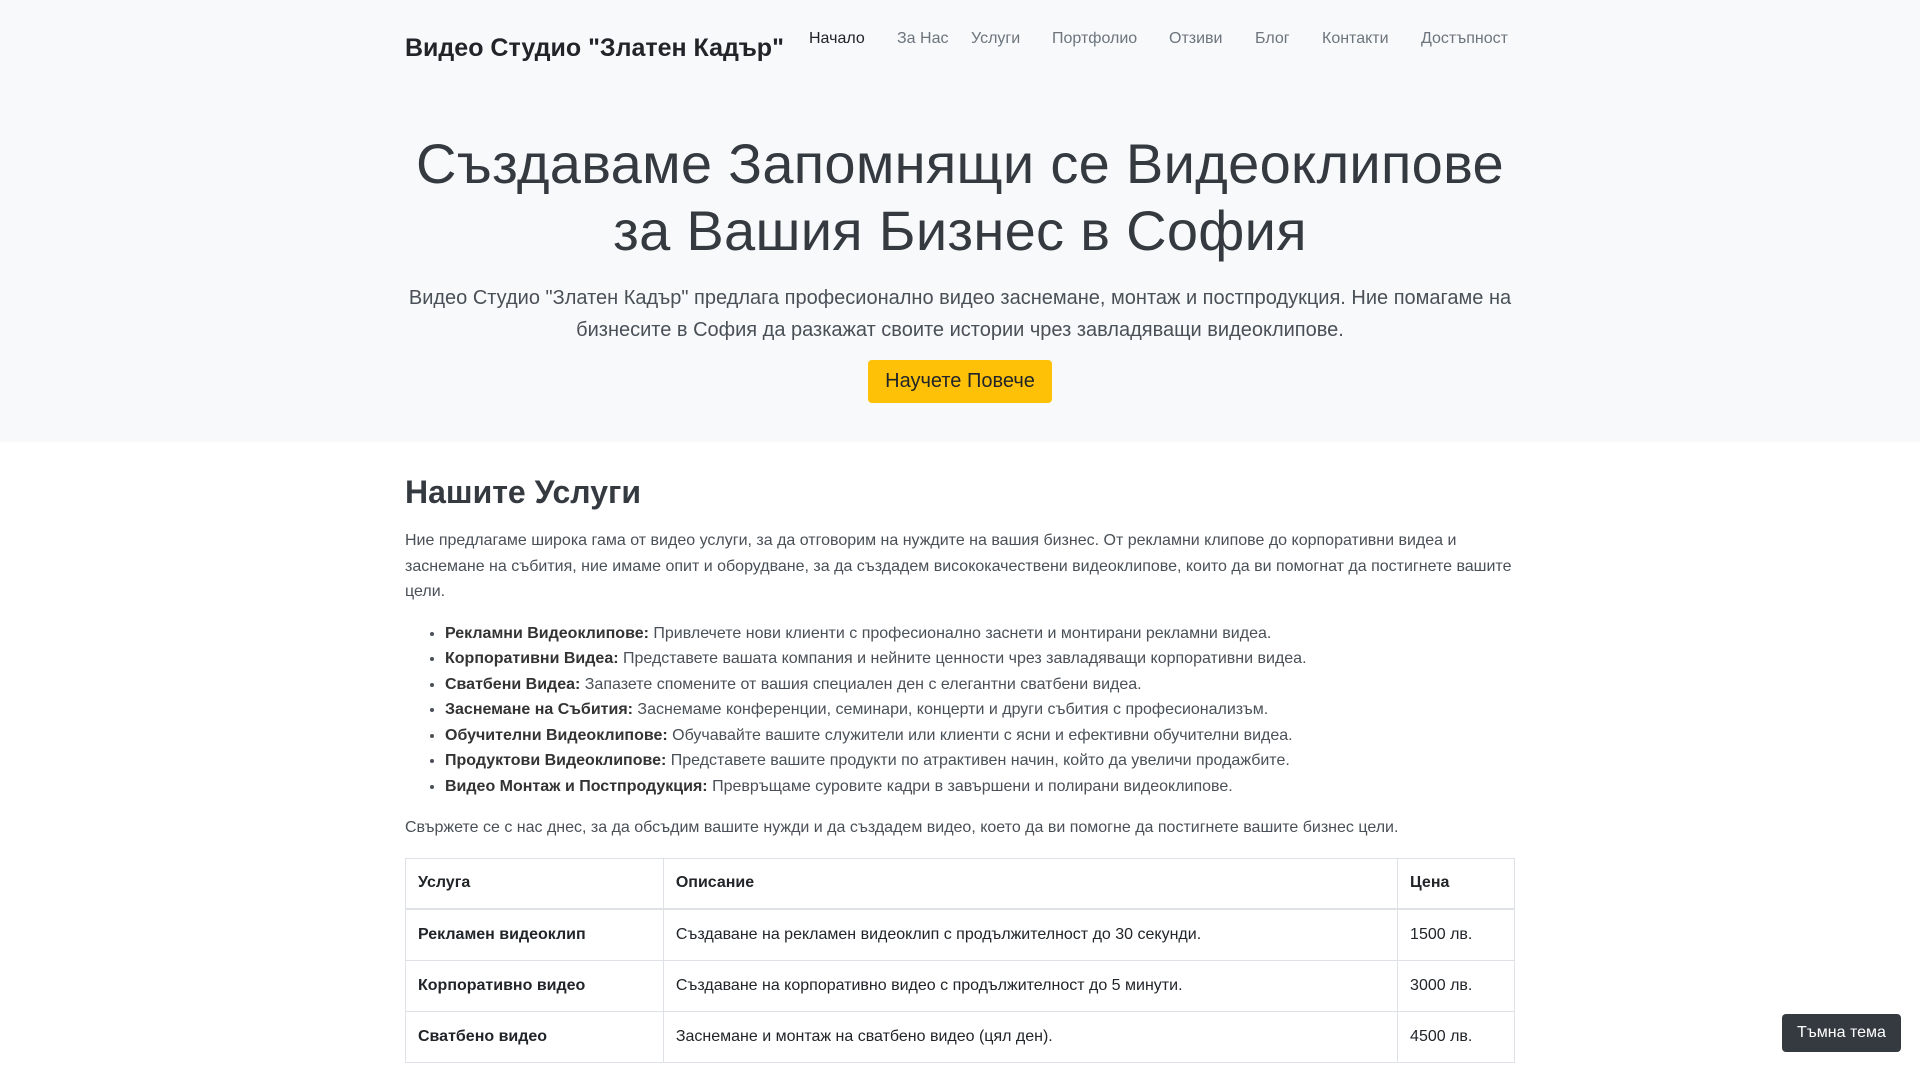 The image size is (1920, 1080). Describe the element at coordinates (556, 735) in the screenshot. I see `service-title: Обучителни Видеоклипове:` at that location.